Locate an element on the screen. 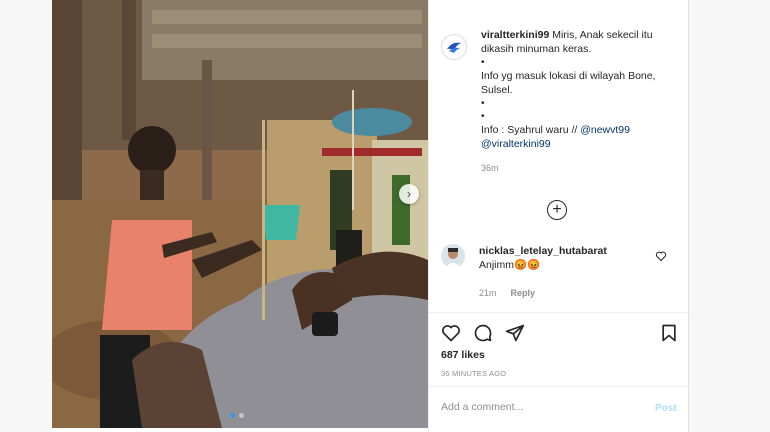 The width and height of the screenshot is (770, 432). post-comment-button: Post is located at coordinates (666, 408).